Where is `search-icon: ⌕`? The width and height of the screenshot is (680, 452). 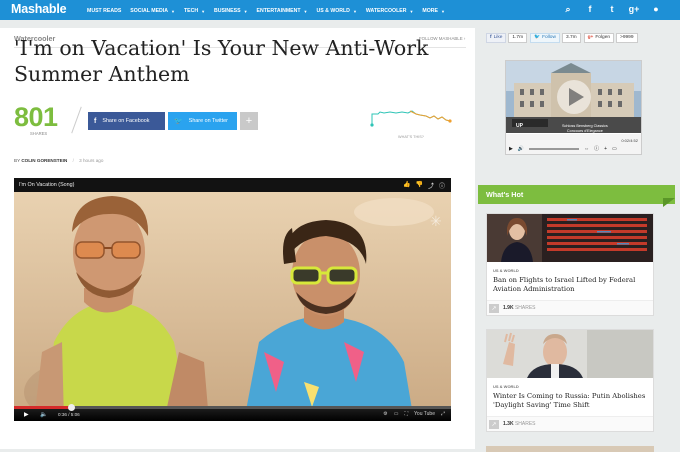 search-icon: ⌕ is located at coordinates (568, 9).